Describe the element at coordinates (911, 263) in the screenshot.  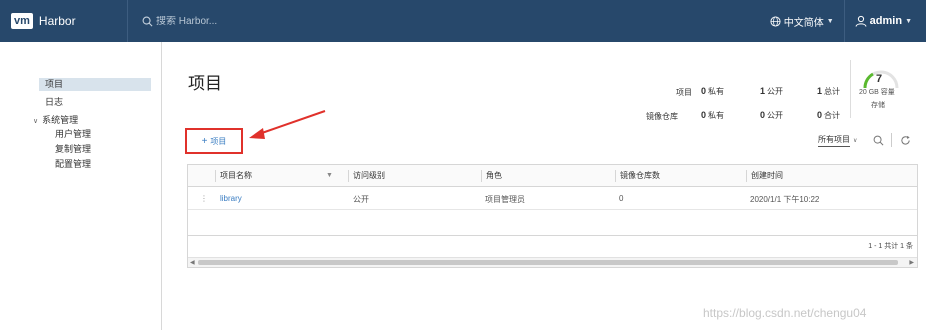
I see `scroll-right-icon: ▶` at that location.